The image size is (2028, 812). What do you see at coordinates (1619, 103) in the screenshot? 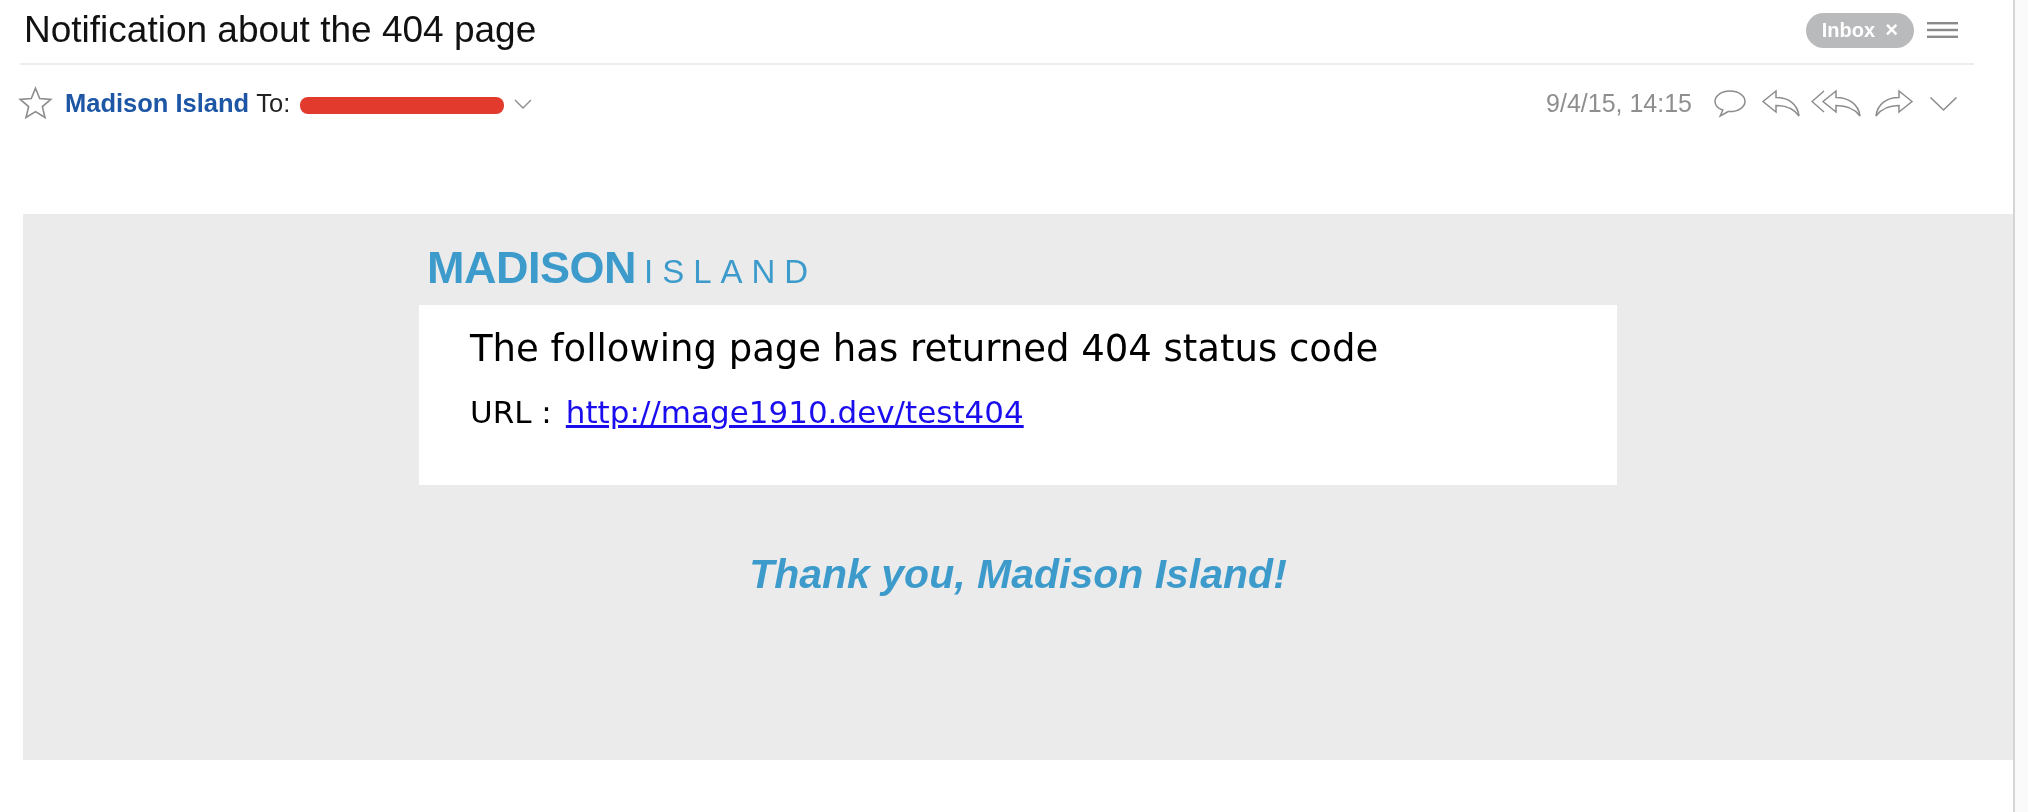
I see `message-date: 9/4/15, 14:15` at bounding box center [1619, 103].